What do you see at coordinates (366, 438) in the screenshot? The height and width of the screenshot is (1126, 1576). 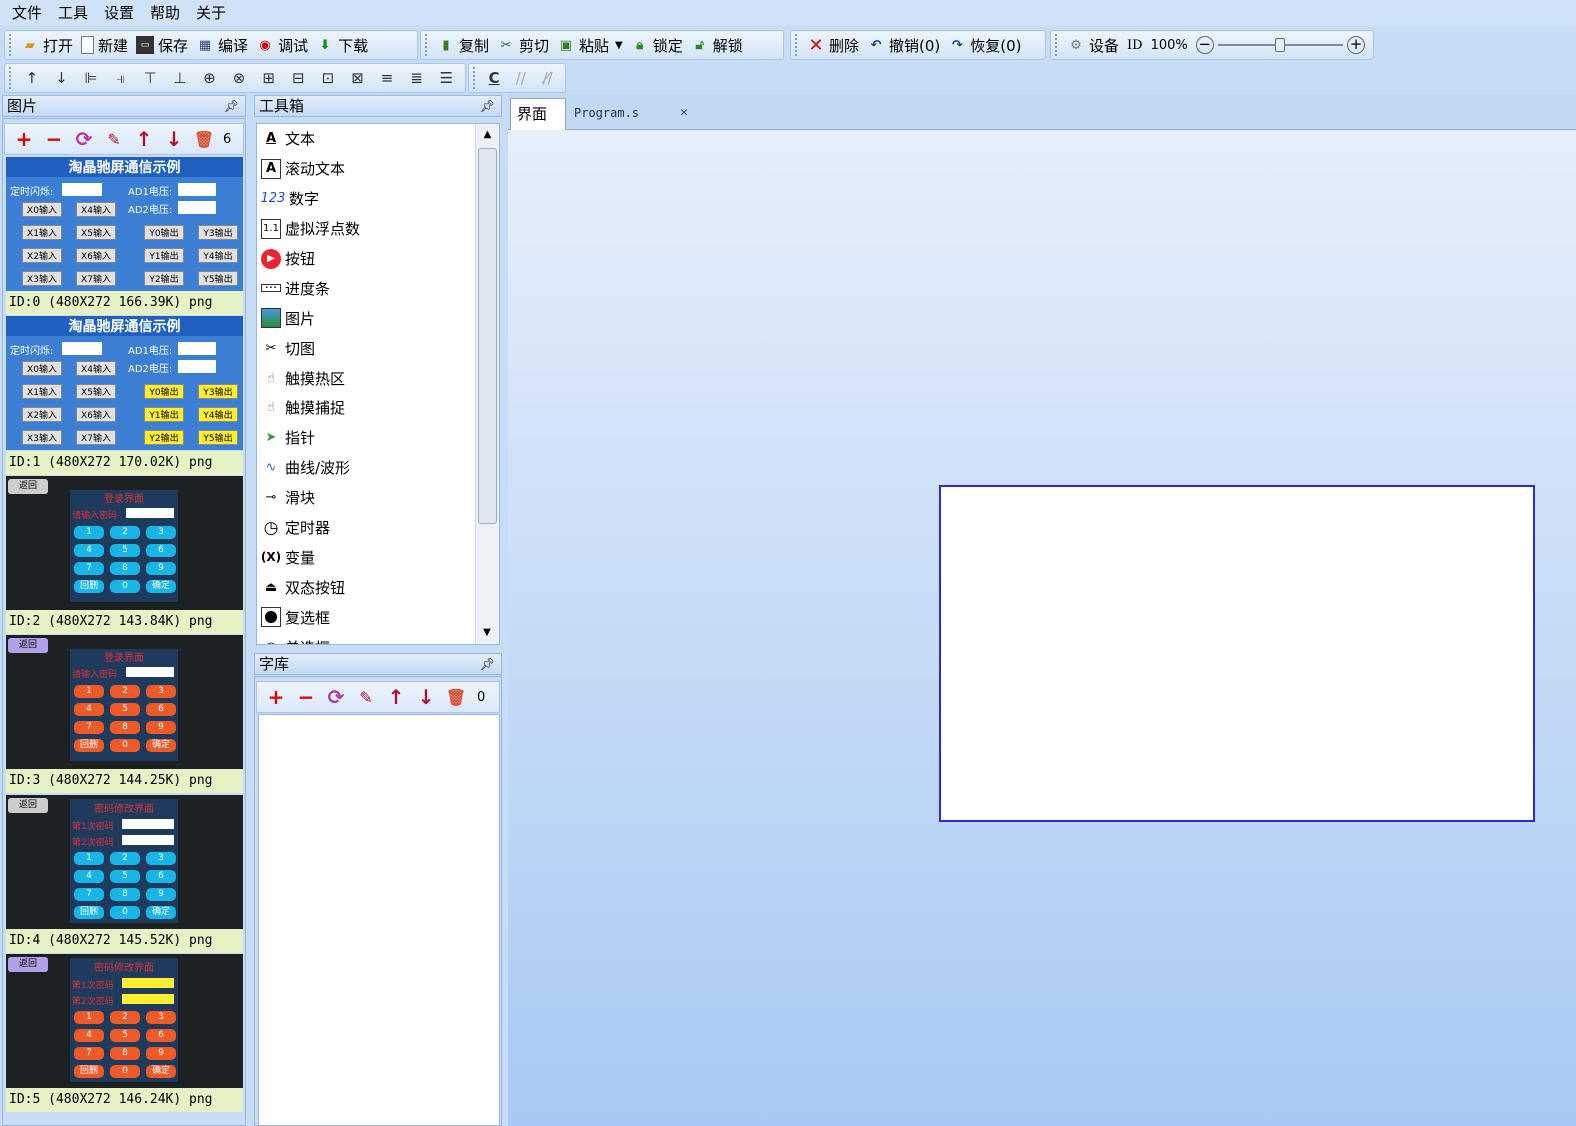 I see `tool-pointer: ➤ 指针` at bounding box center [366, 438].